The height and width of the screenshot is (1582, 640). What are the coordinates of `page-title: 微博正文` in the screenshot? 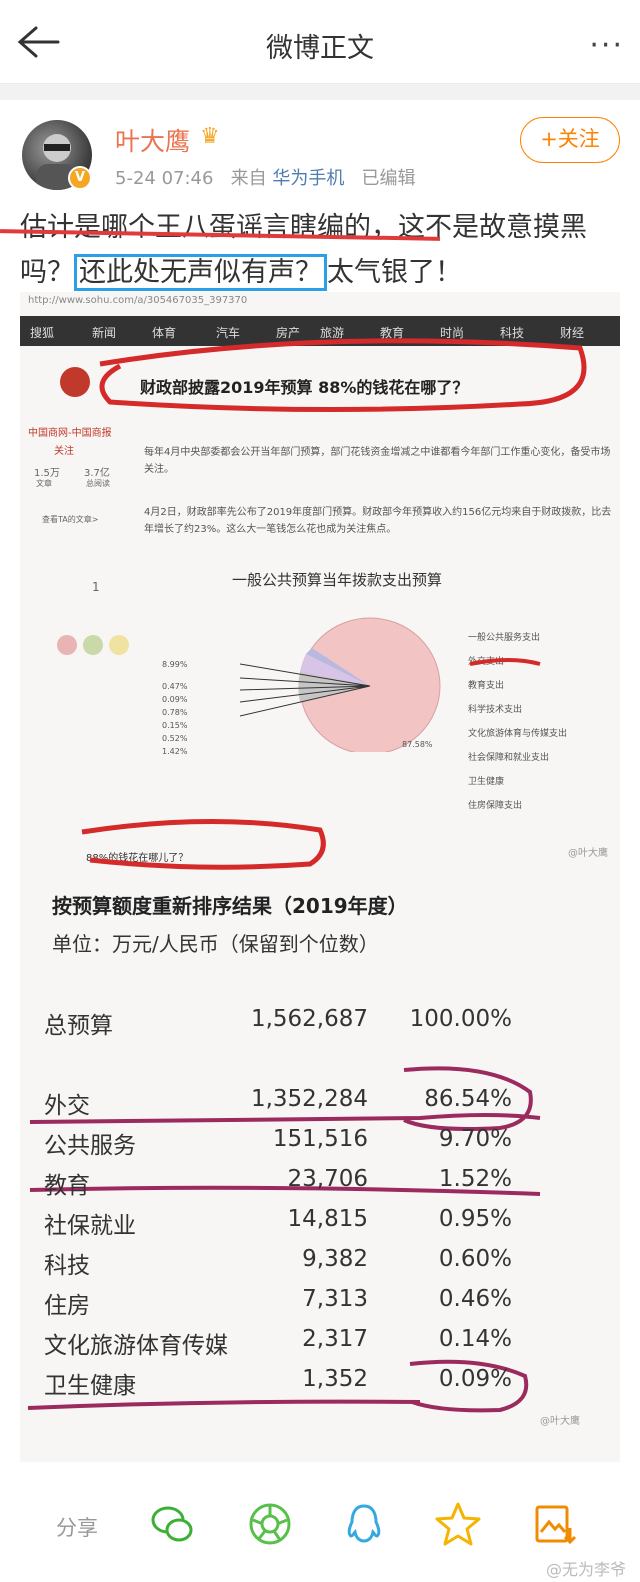 It's located at (320, 48).